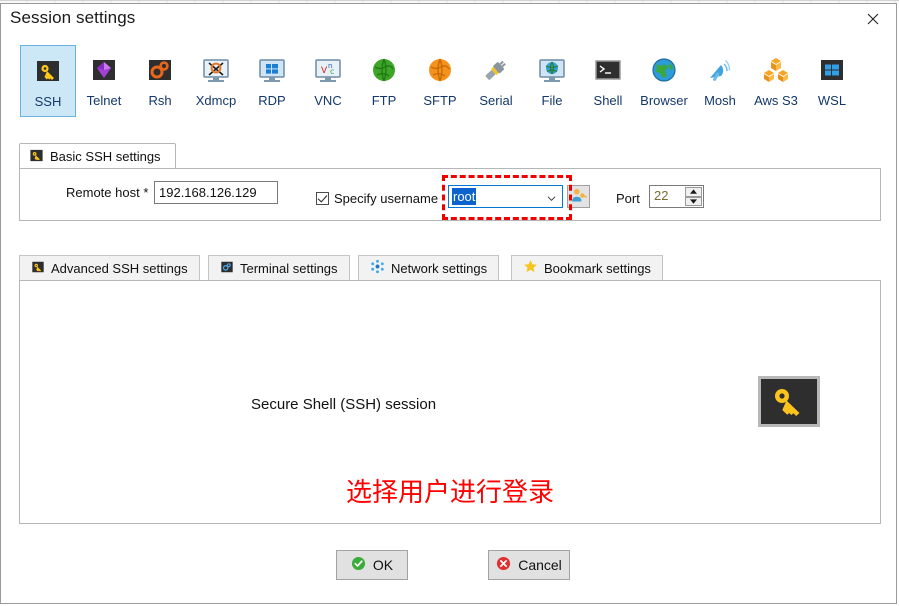 The height and width of the screenshot is (606, 899). Describe the element at coordinates (289, 268) in the screenshot. I see `tab-label: Terminal settings` at that location.